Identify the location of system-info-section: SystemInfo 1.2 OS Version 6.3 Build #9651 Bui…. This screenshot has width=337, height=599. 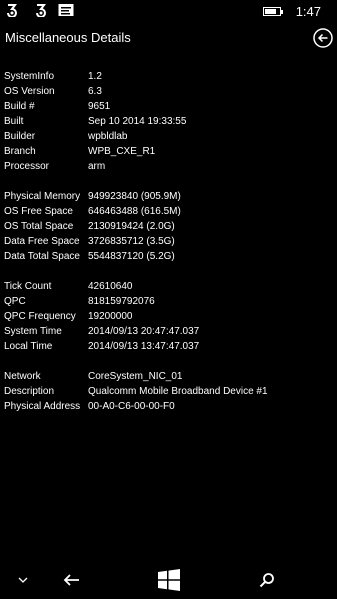
(95, 121).